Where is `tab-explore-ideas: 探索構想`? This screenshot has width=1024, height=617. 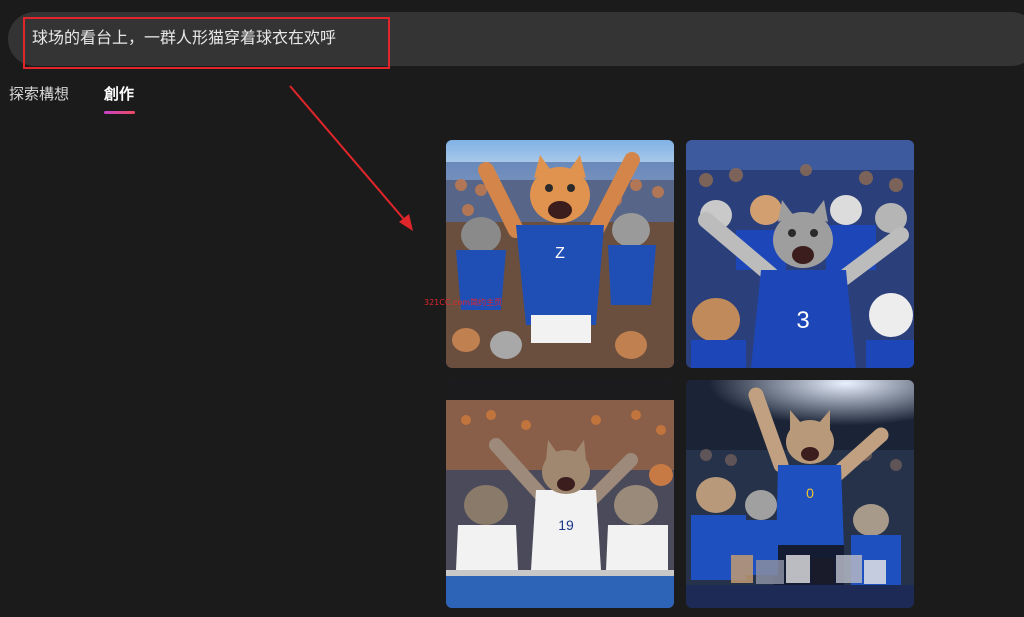
tab-explore-ideas: 探索構想 is located at coordinates (39, 94).